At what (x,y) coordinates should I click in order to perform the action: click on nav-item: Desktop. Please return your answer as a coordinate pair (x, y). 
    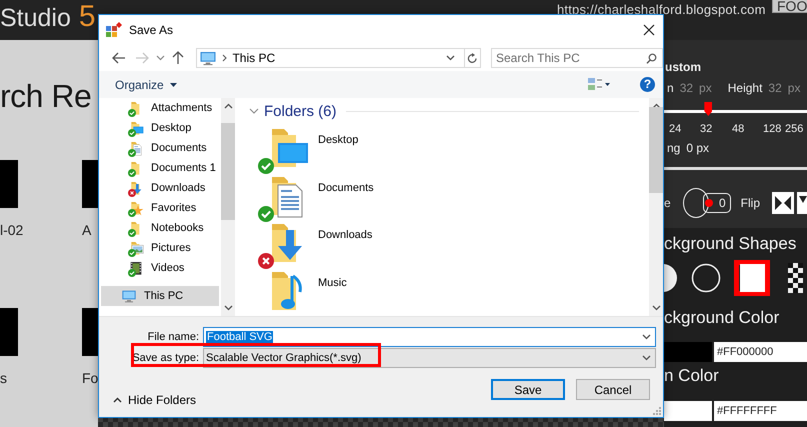
    Looking at the image, I should click on (160, 128).